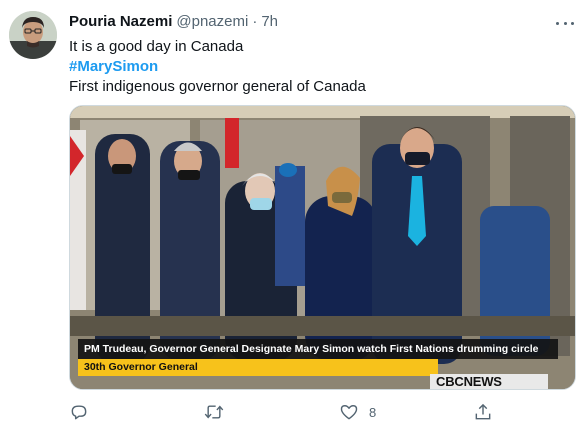  I want to click on reply-icon, so click(79, 412).